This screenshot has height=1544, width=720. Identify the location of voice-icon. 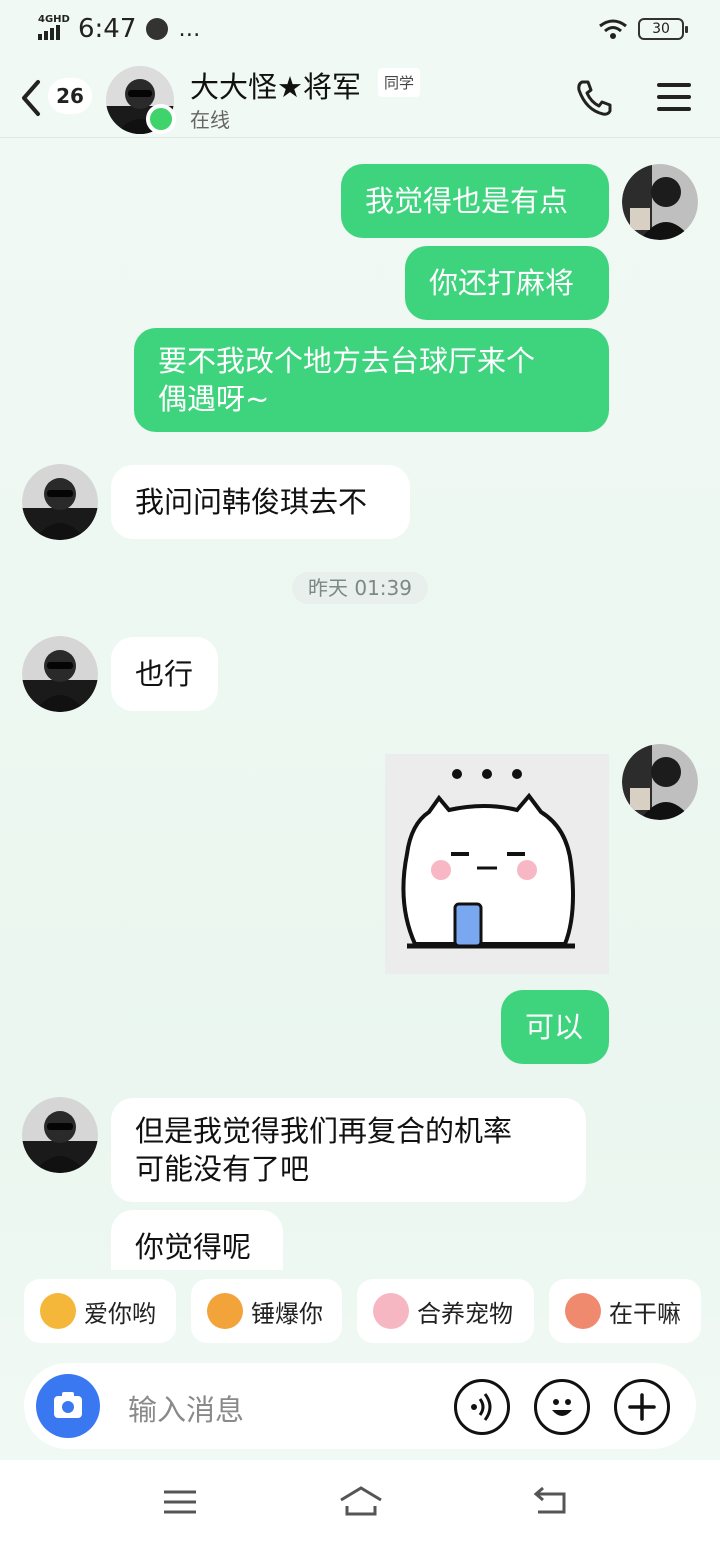
(481, 1407).